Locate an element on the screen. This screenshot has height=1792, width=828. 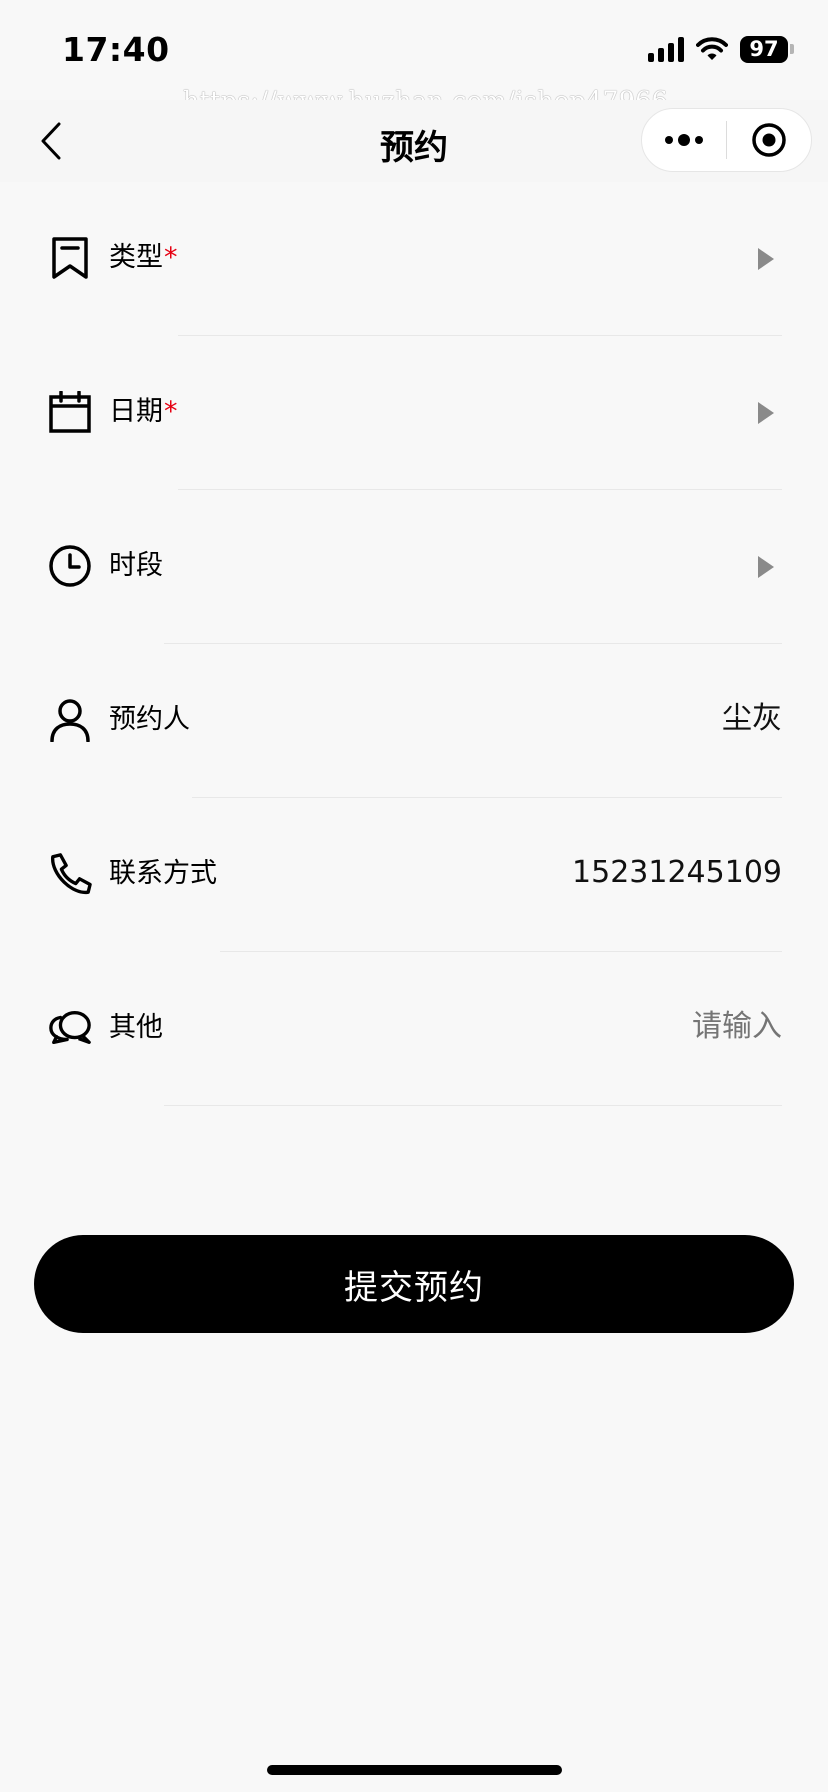
status-icons: 97 is located at coordinates (721, 49).